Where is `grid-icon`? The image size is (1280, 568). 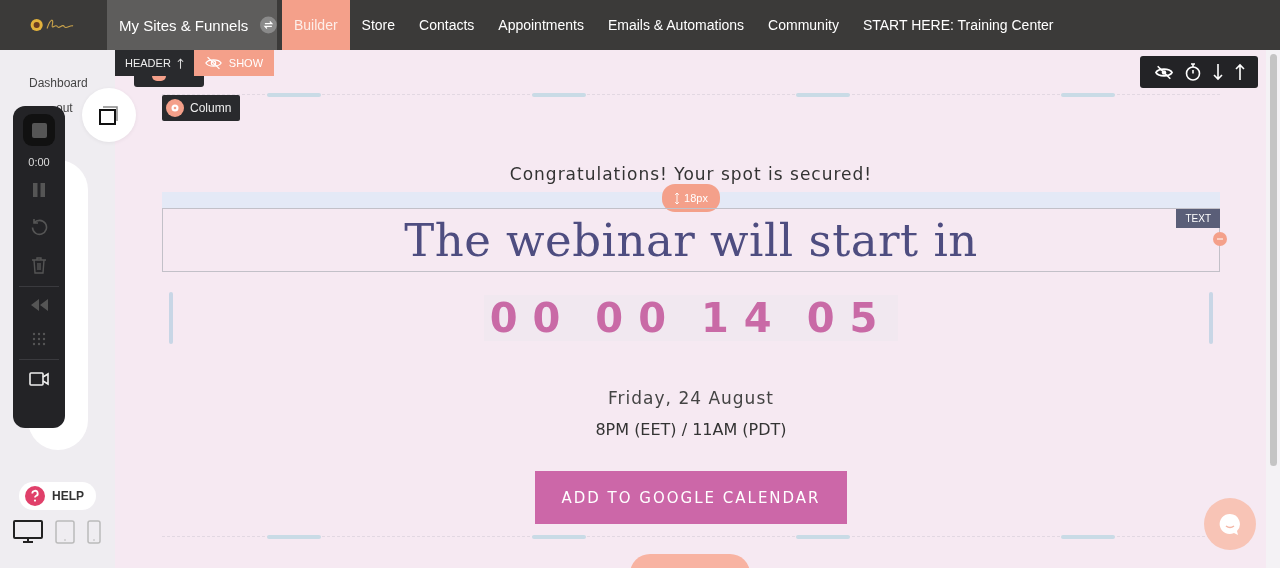
grid-icon is located at coordinates (39, 339).